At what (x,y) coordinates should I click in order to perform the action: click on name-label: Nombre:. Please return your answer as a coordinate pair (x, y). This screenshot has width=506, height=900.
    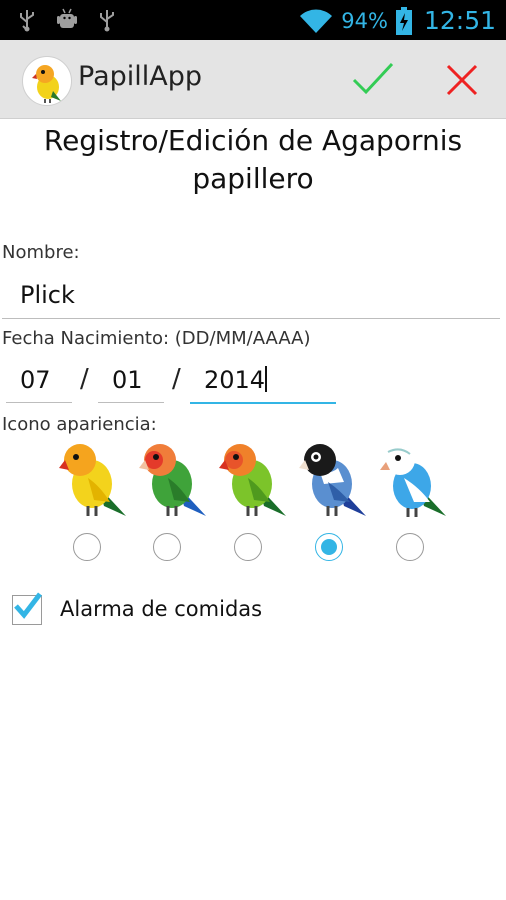
    Looking at the image, I should click on (41, 252).